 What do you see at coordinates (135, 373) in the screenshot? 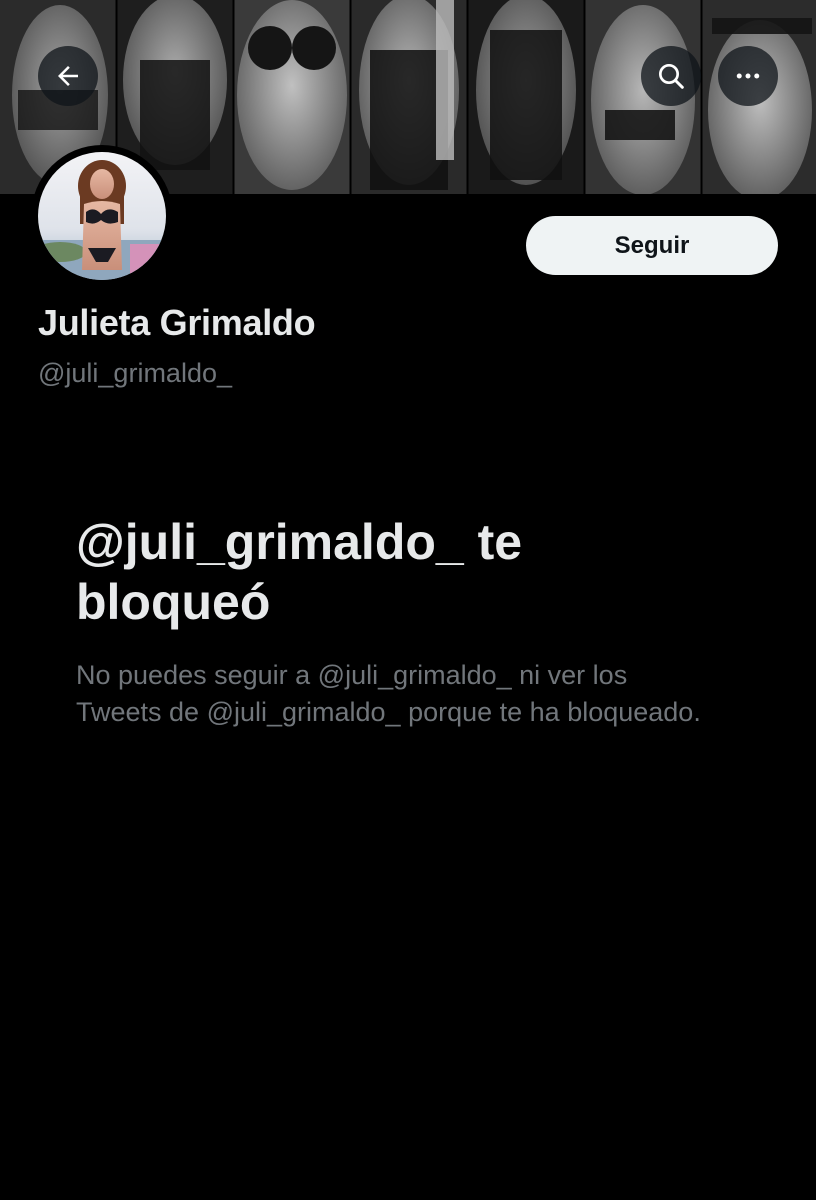
I see `user-handle: @juli_grimaldo_` at bounding box center [135, 373].